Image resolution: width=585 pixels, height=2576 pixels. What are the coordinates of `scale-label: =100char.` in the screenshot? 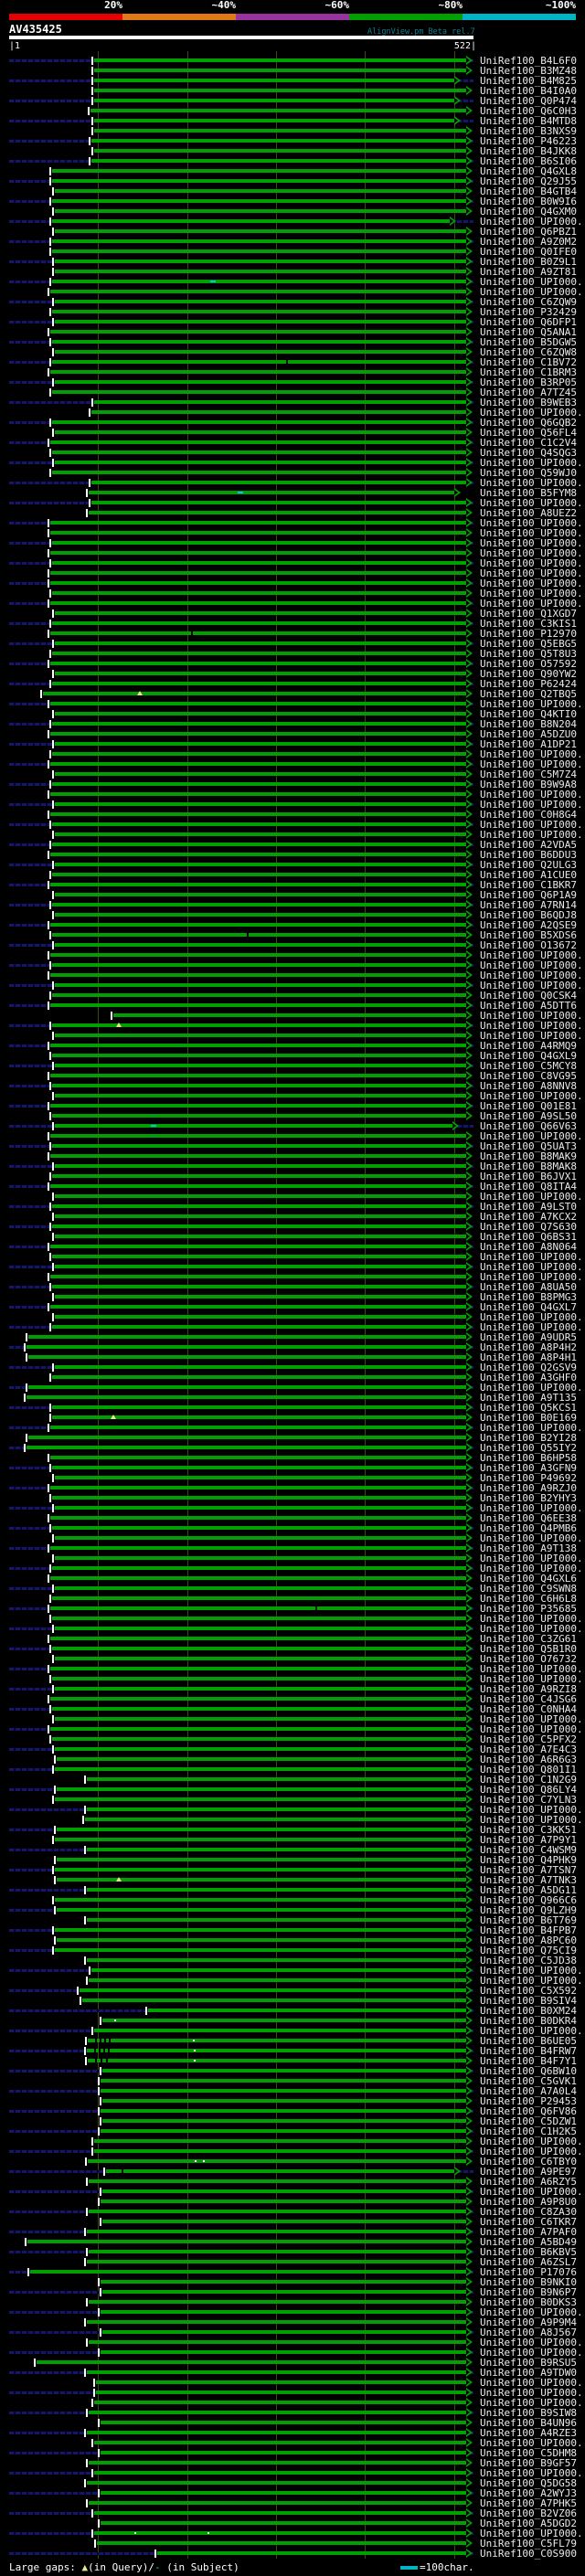 It's located at (447, 2567).